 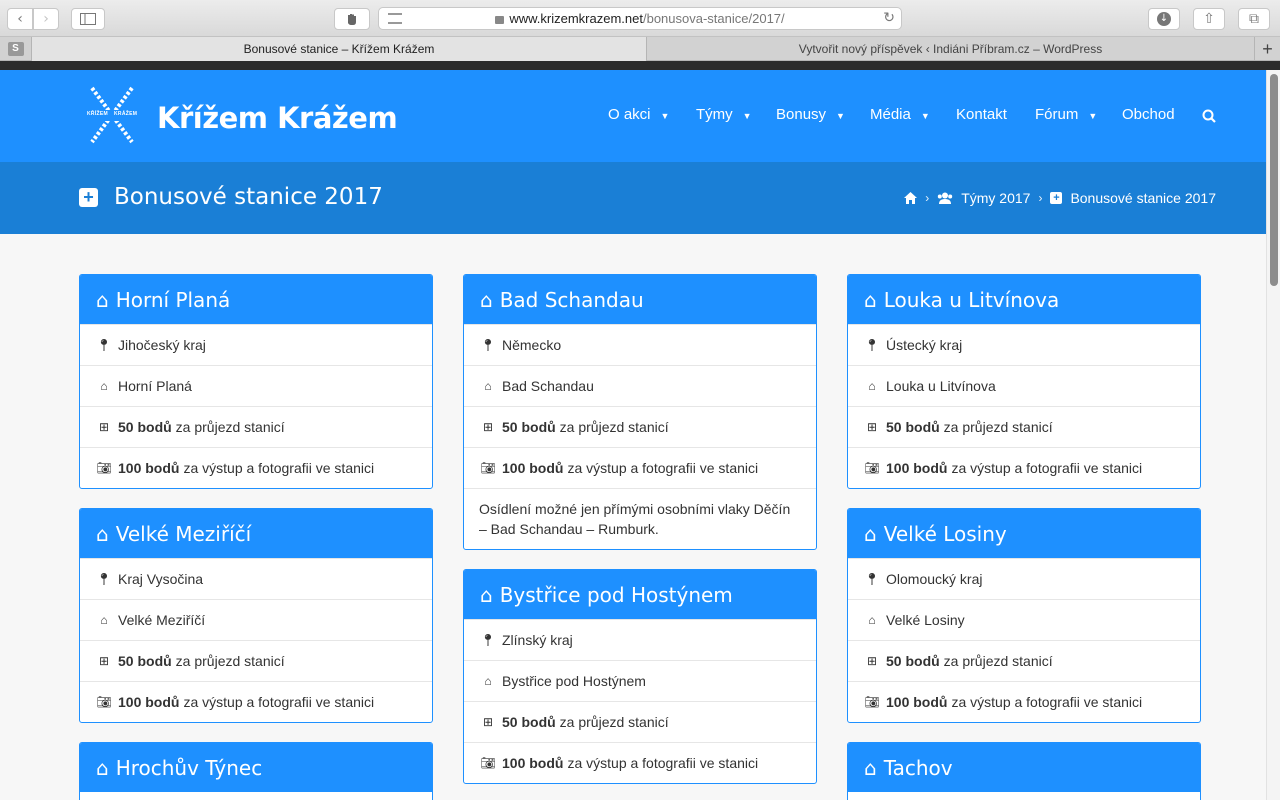 What do you see at coordinates (339, 49) in the screenshot?
I see `tab-bonusove-stanice: Bonusové stanice – Křížem Krážem` at bounding box center [339, 49].